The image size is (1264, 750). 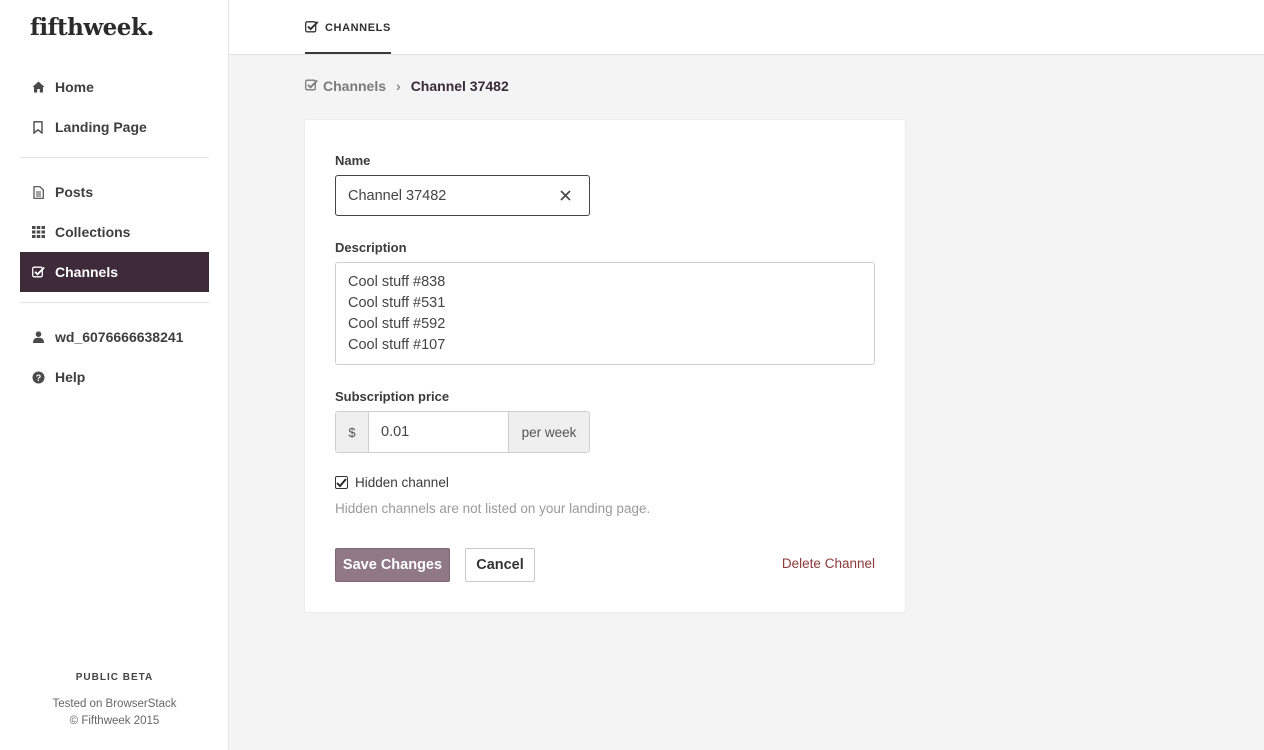 What do you see at coordinates (114, 87) in the screenshot?
I see `sidebar-item-home: Home` at bounding box center [114, 87].